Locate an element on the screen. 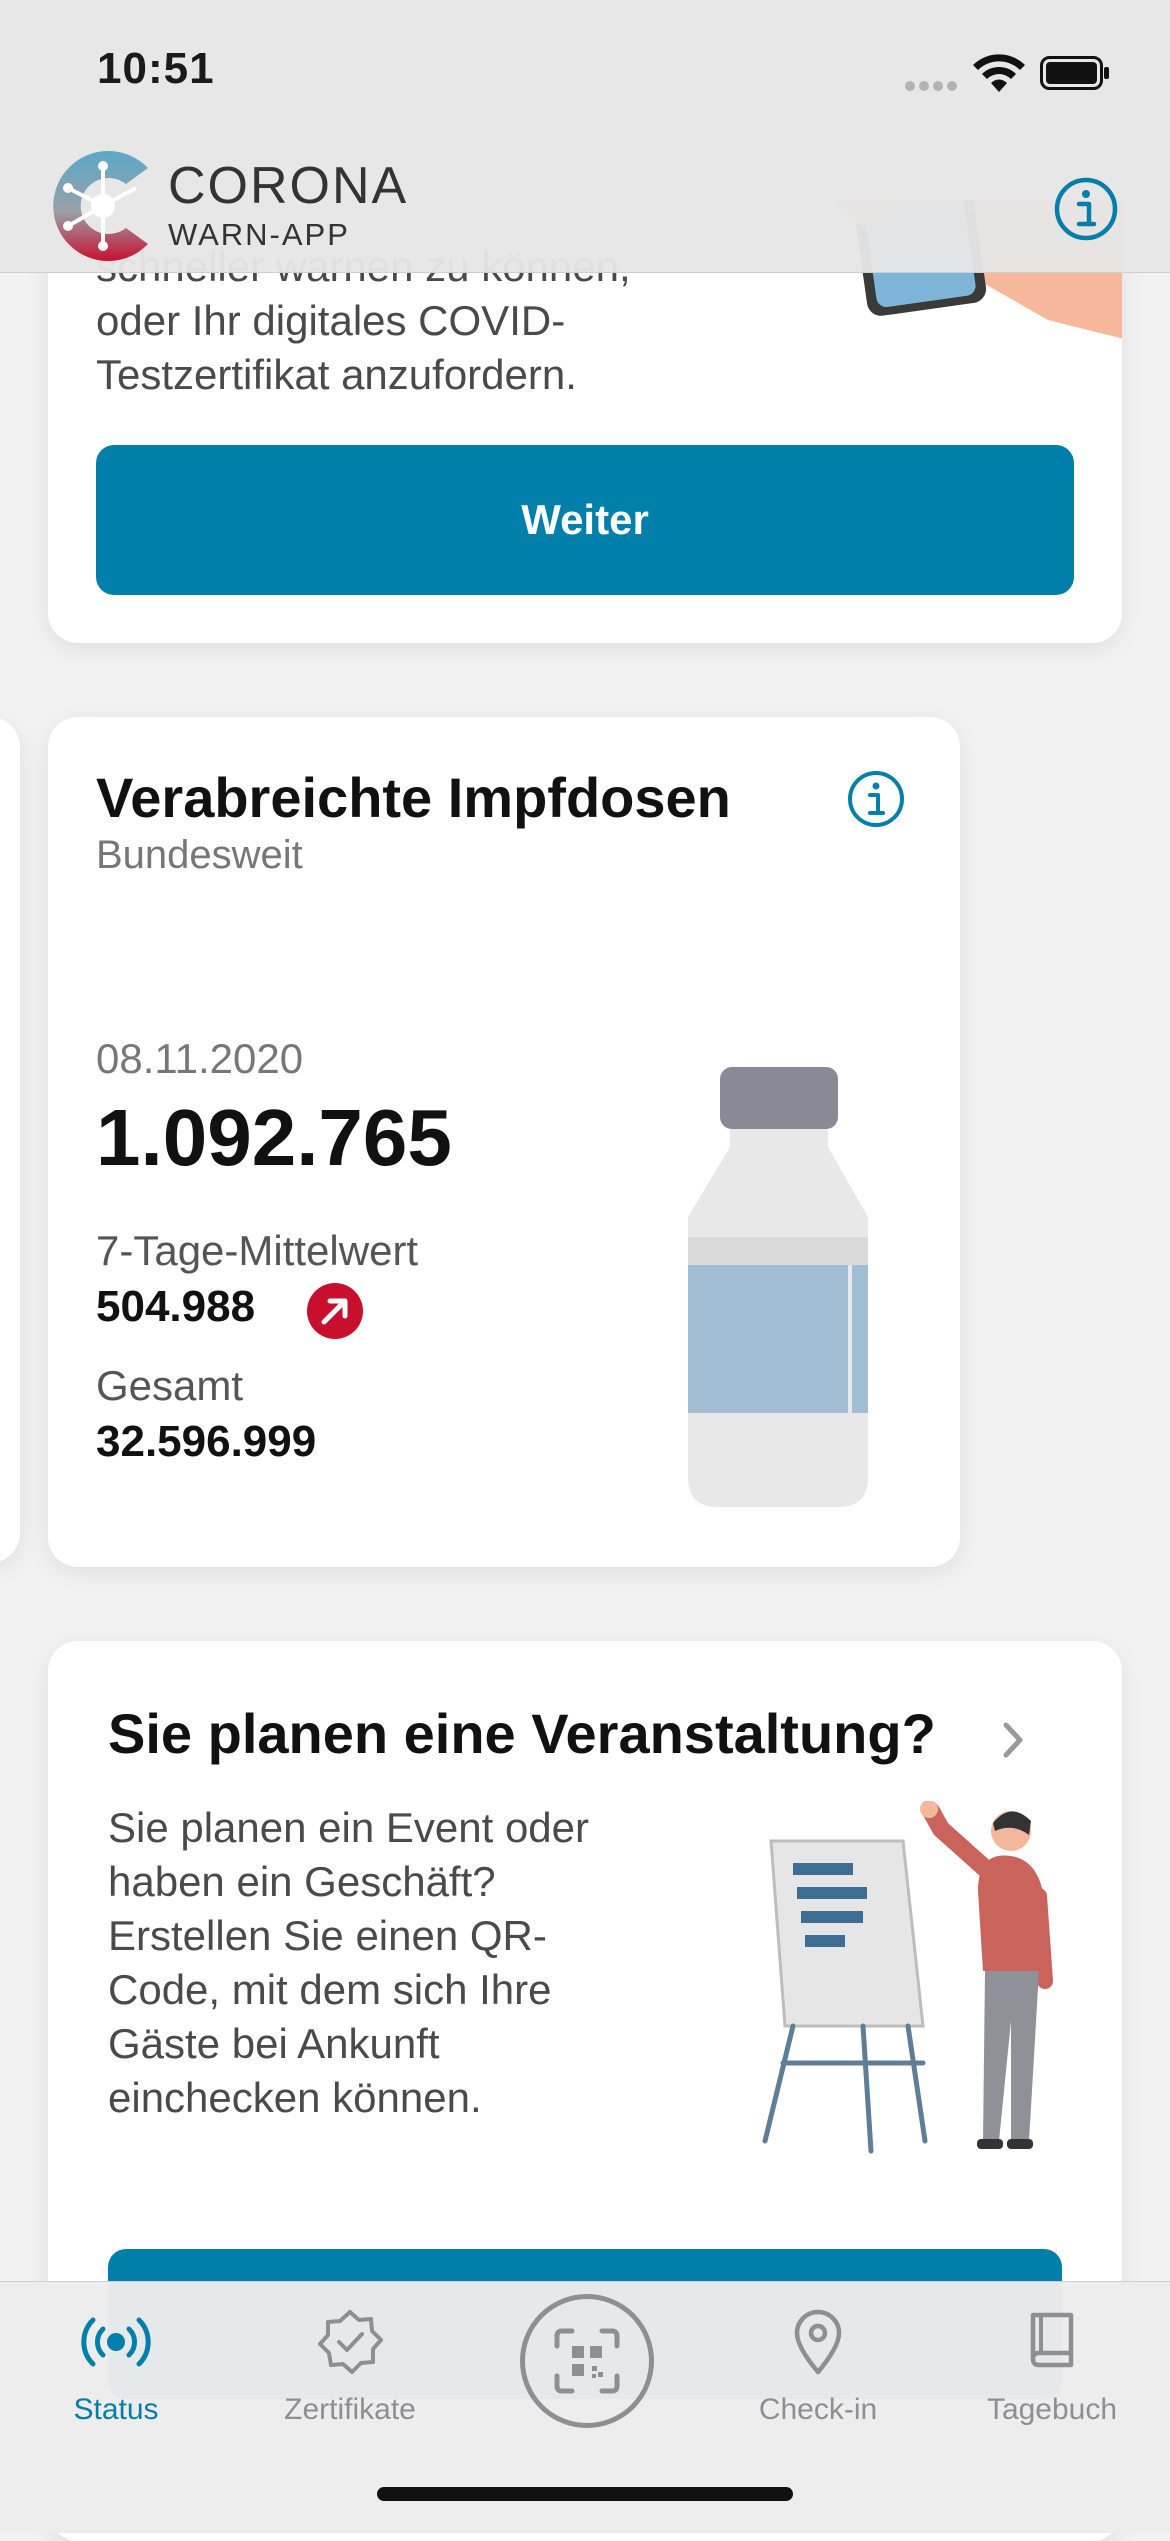 This screenshot has height=2541, width=1170. tab-label: Tagebuch is located at coordinates (1052, 2409).